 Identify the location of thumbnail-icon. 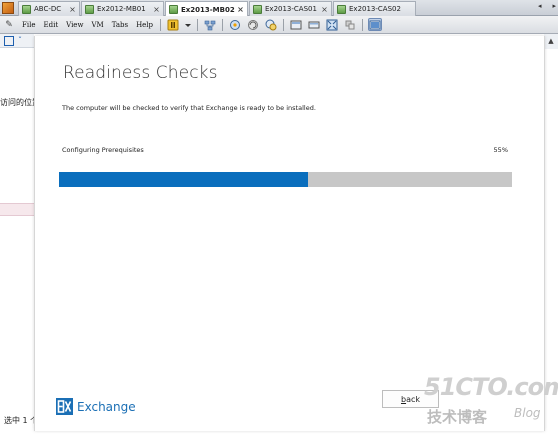
(375, 24).